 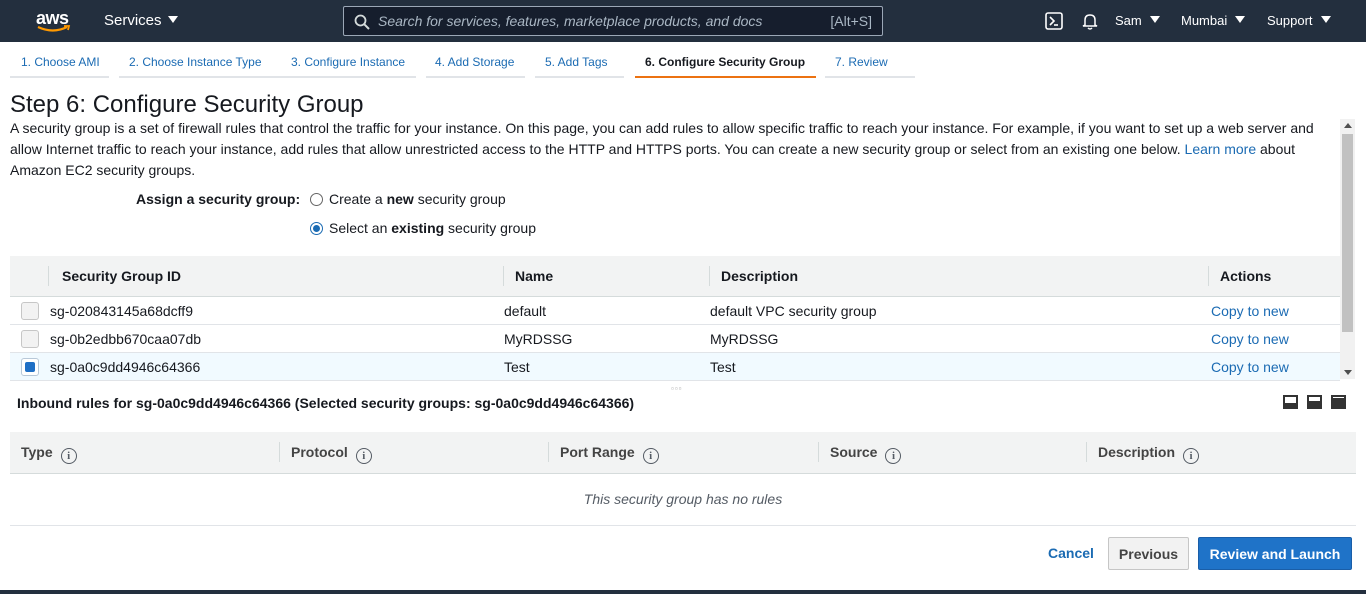 I want to click on header-label: Source, so click(x=854, y=452).